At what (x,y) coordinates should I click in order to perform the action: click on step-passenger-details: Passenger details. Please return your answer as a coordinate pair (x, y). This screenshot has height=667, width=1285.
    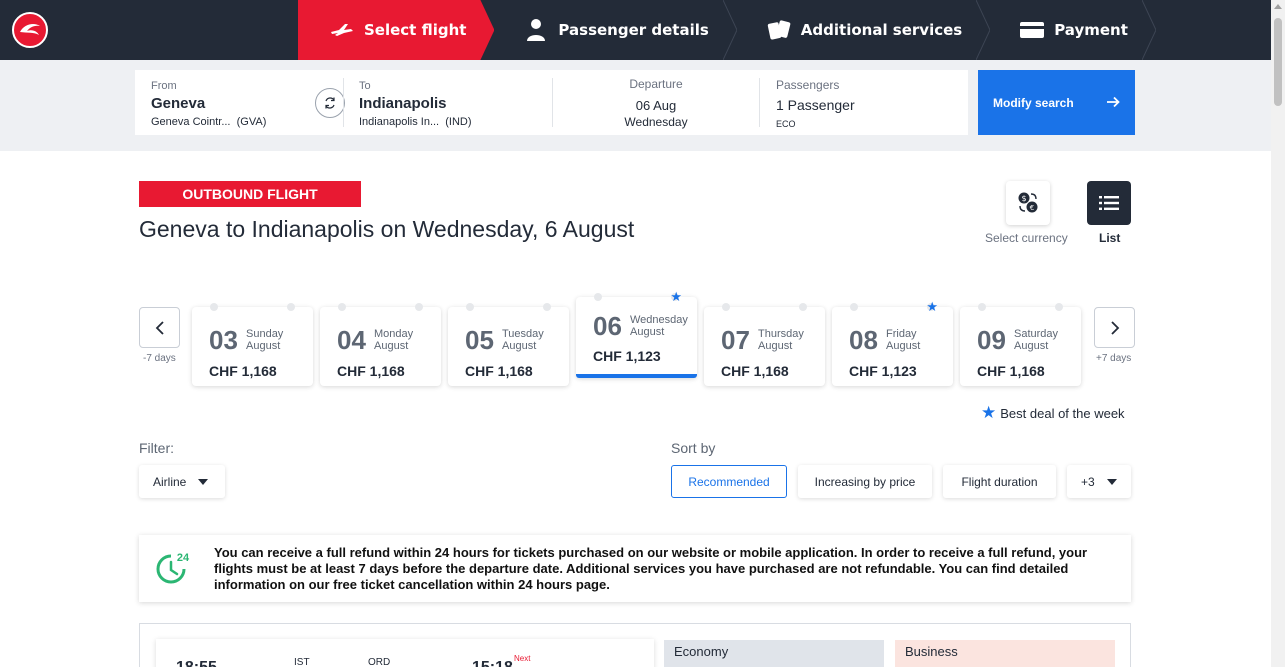
    Looking at the image, I should click on (615, 30).